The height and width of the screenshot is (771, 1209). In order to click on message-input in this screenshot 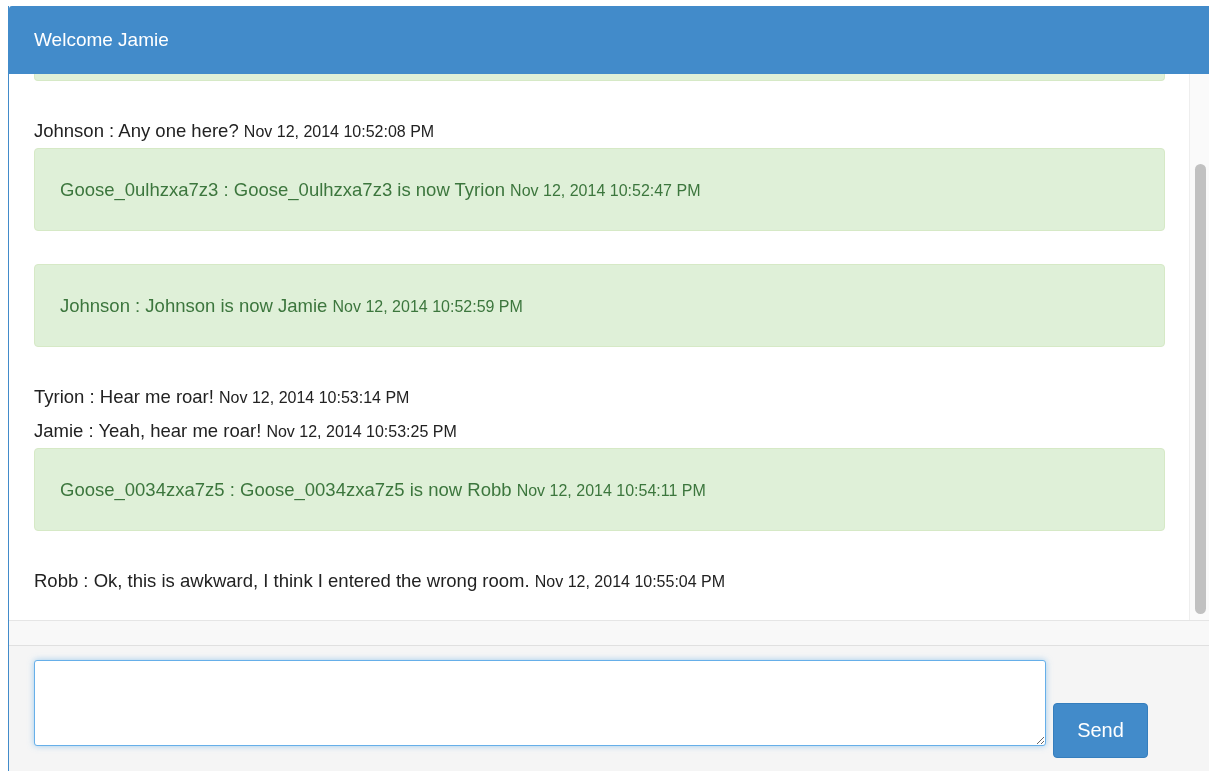, I will do `click(540, 703)`.